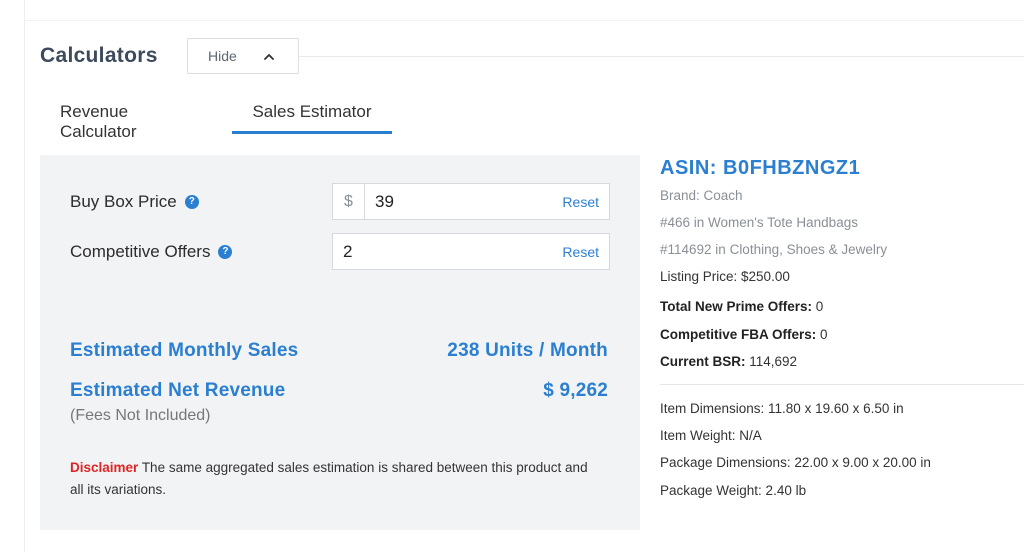  What do you see at coordinates (760, 168) in the screenshot?
I see `asin-heading: ASIN: B0FHBZNGZ1` at bounding box center [760, 168].